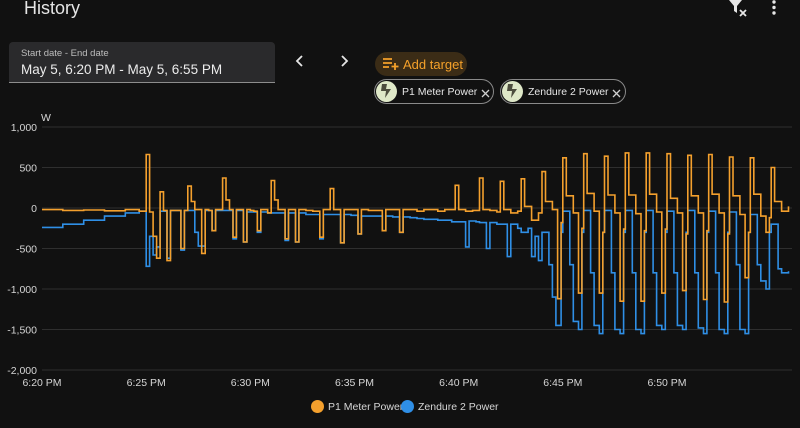  I want to click on target-chip-zendure-2-power: Zendure 2 Power, so click(563, 91).